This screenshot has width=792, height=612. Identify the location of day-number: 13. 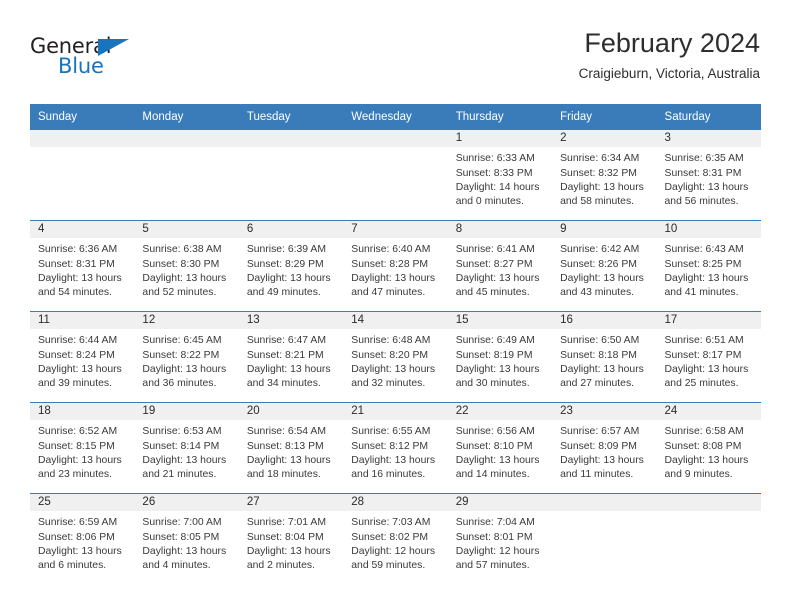
(291, 321).